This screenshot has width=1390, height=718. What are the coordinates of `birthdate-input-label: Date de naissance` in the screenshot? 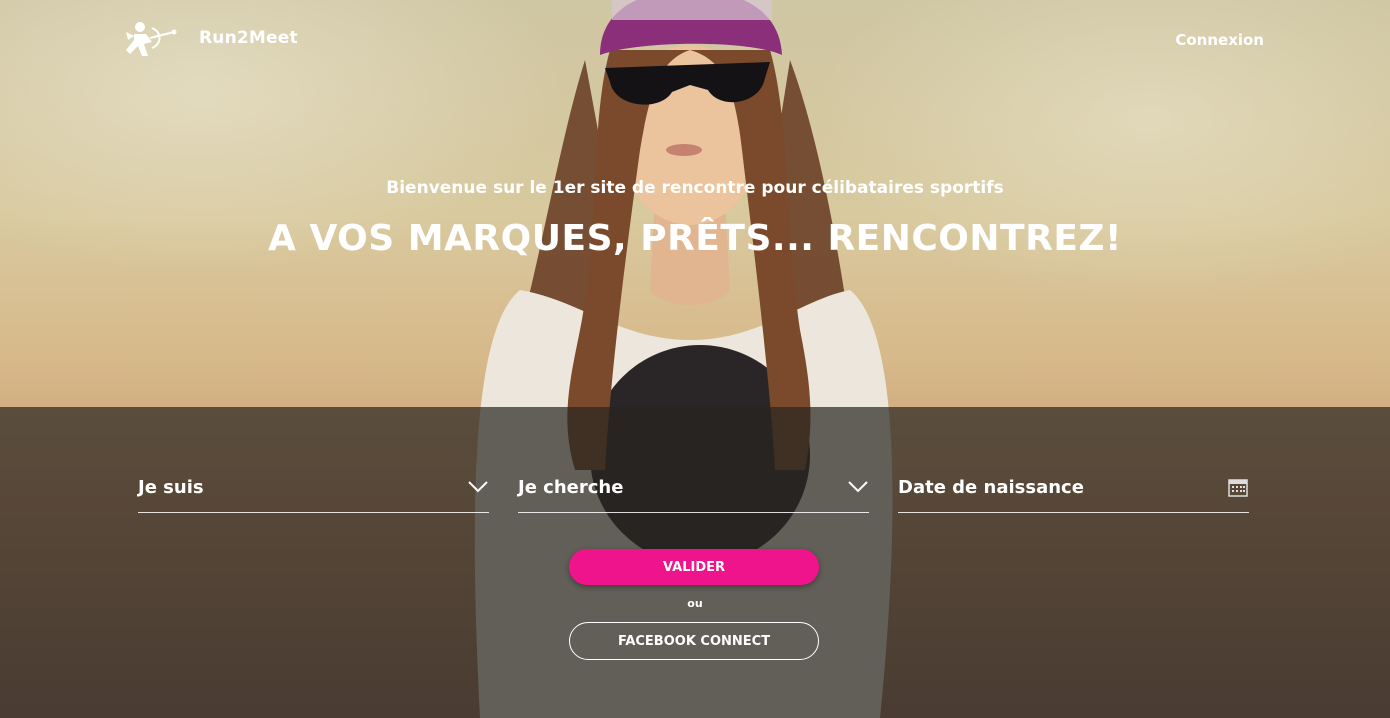 It's located at (991, 487).